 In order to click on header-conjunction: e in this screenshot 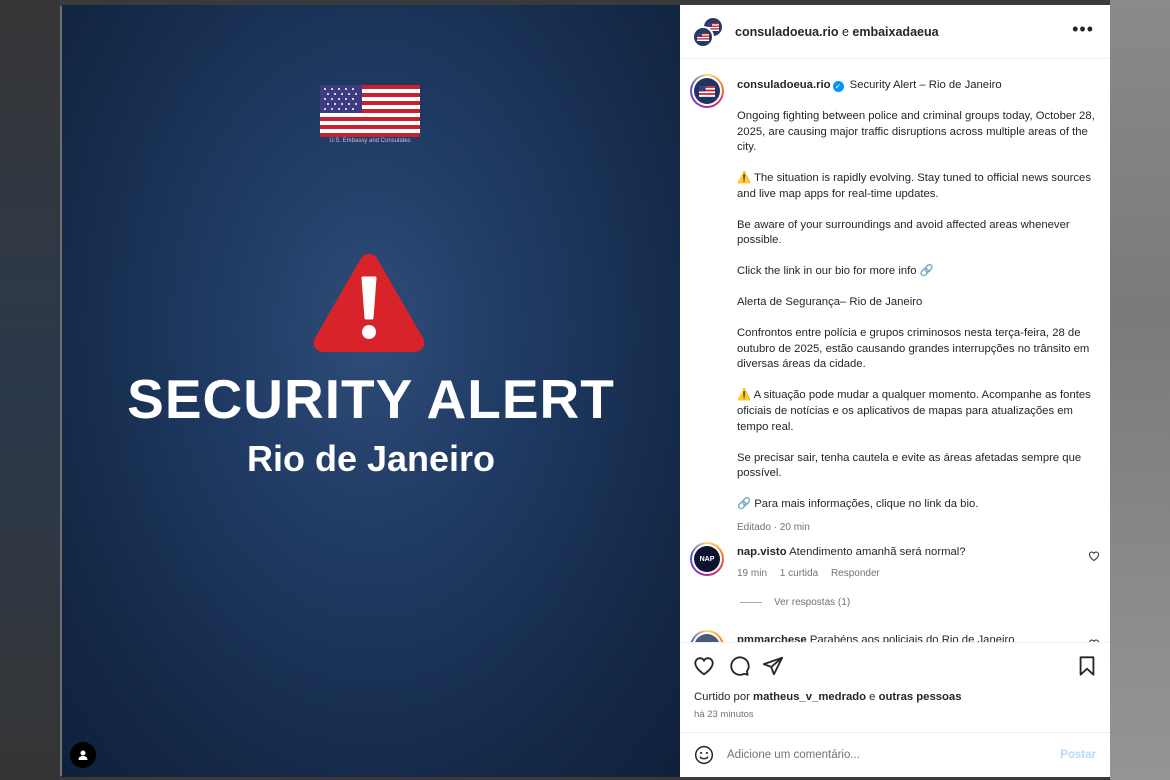, I will do `click(845, 31)`.